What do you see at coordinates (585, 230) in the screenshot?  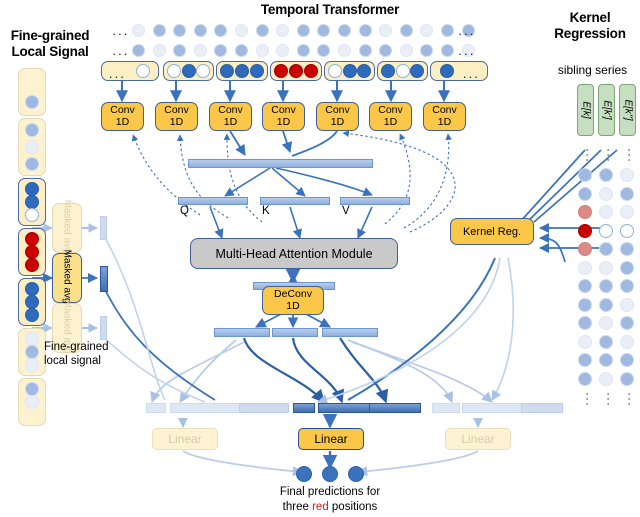 I see `sibling-dot-r4-c1` at bounding box center [585, 230].